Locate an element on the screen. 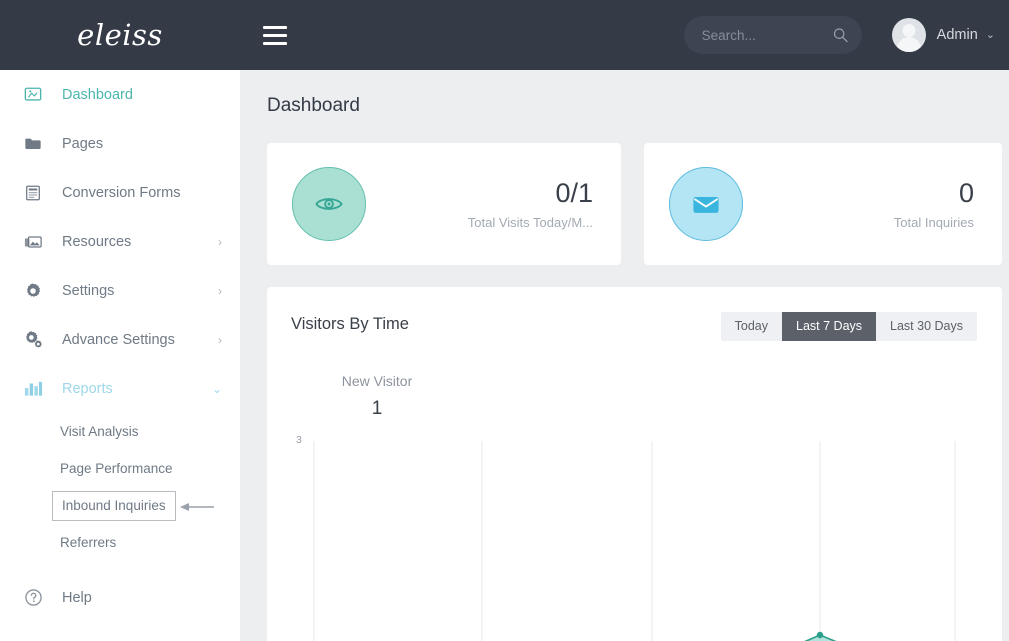 The width and height of the screenshot is (1009, 641). range-button-today: Today is located at coordinates (751, 326).